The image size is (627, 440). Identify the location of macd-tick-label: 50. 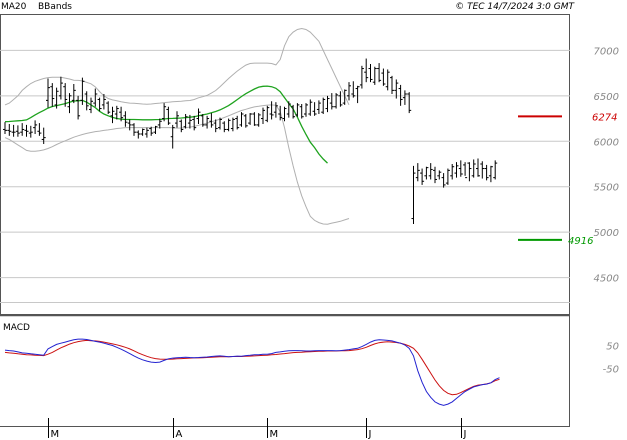
(612, 347).